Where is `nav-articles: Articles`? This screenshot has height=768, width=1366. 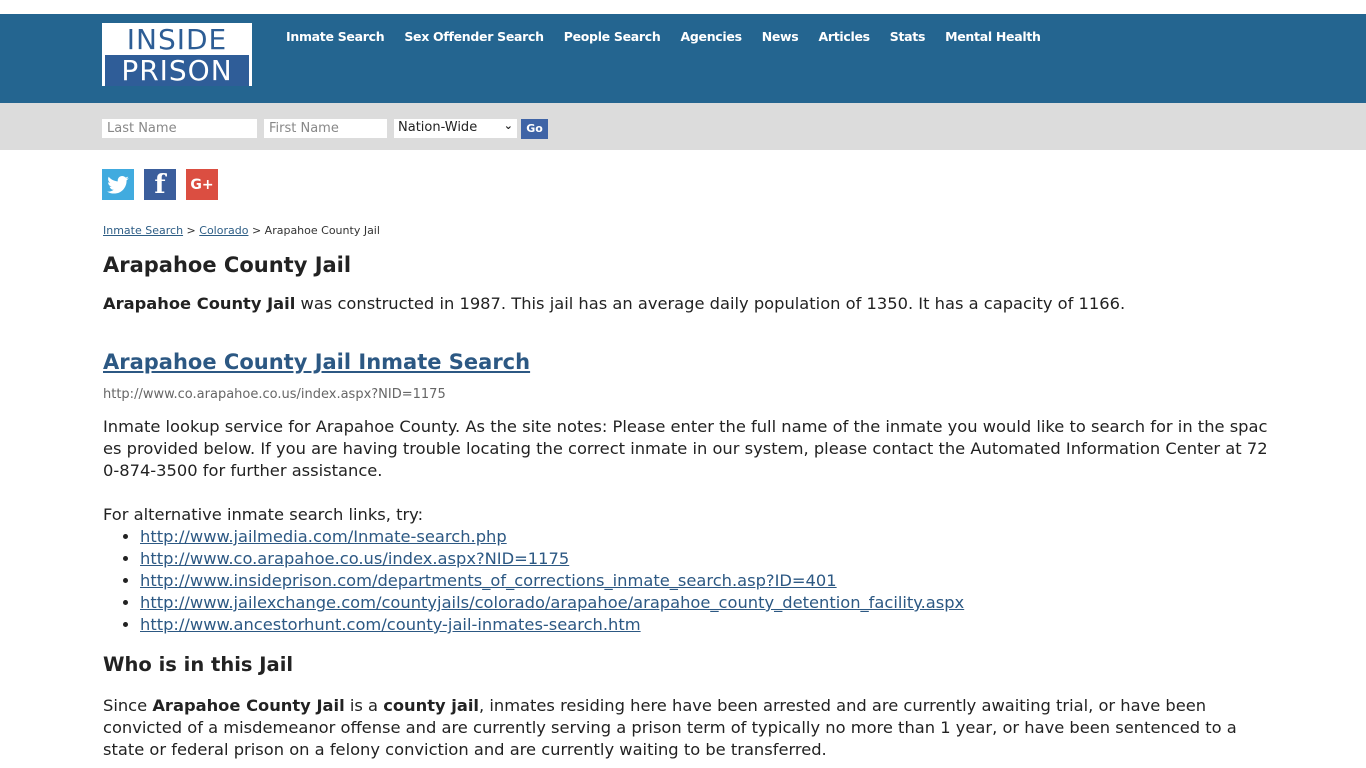 nav-articles: Articles is located at coordinates (844, 36).